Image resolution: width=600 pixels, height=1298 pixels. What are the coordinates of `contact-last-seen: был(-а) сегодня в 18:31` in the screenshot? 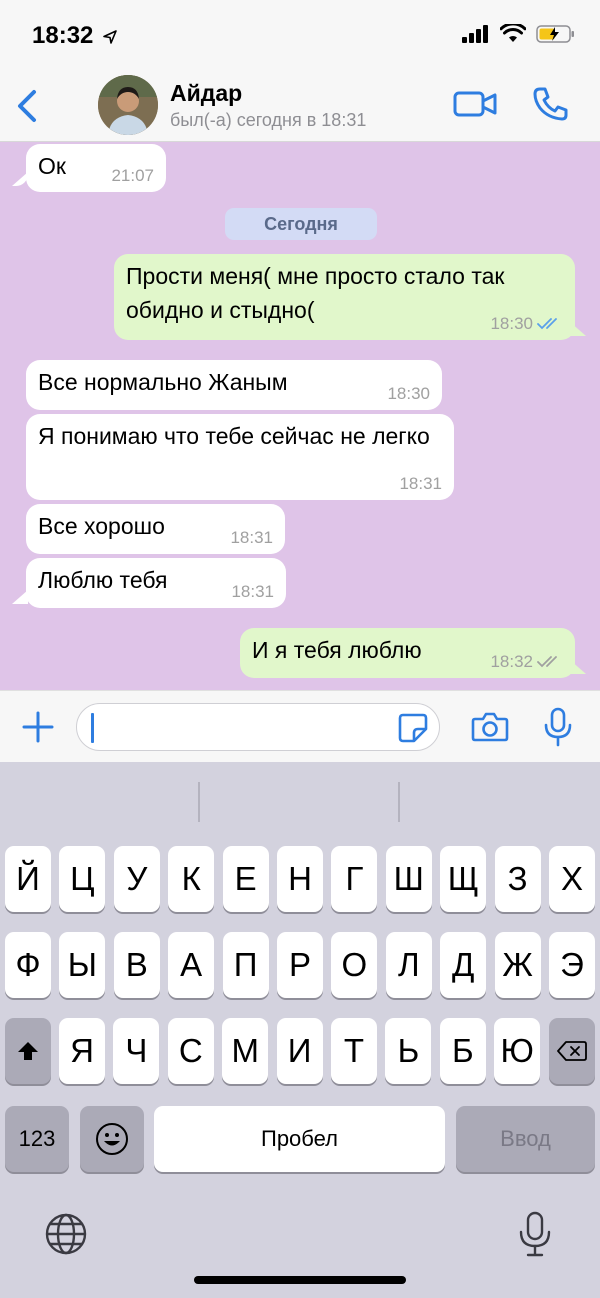 It's located at (268, 120).